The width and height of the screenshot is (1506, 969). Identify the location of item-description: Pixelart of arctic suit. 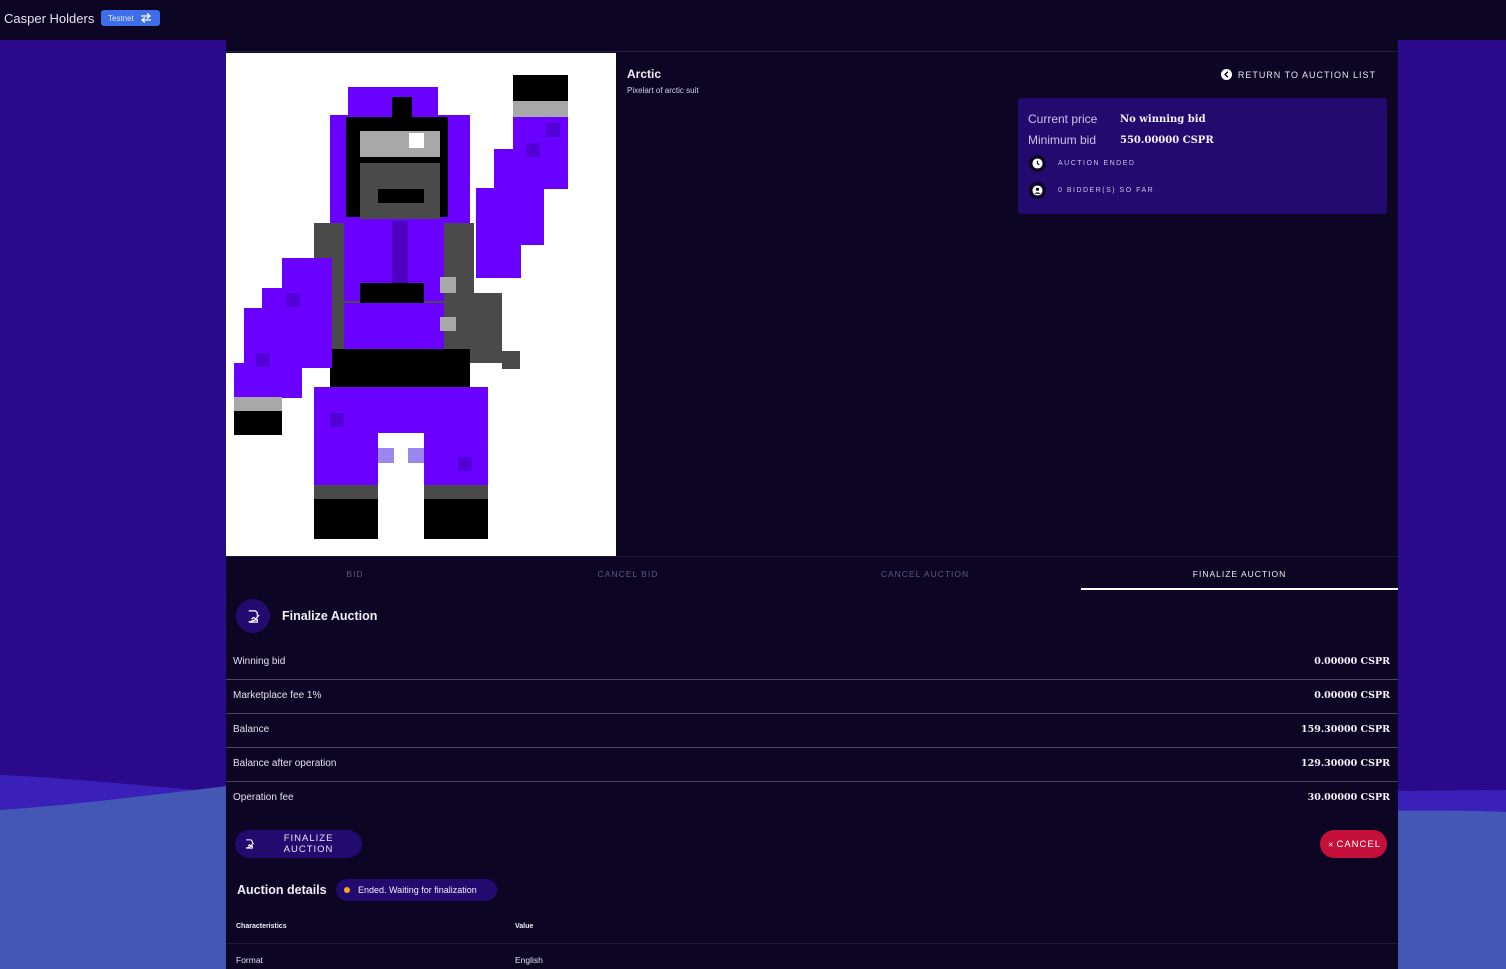
(663, 90).